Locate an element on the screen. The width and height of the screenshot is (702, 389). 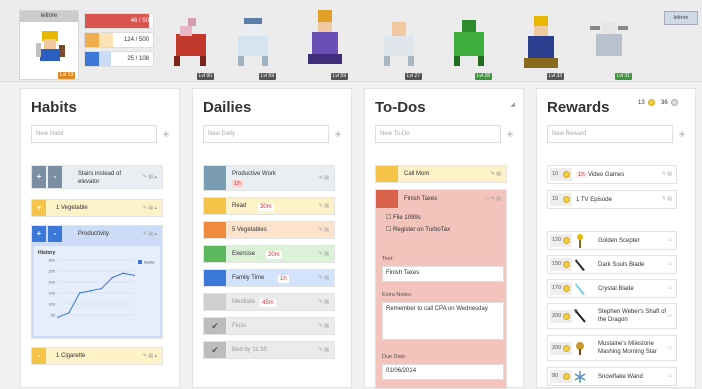
habit-item: + - Stairs instead of elevator ✎ ▤ ▴ is located at coordinates (97, 177).